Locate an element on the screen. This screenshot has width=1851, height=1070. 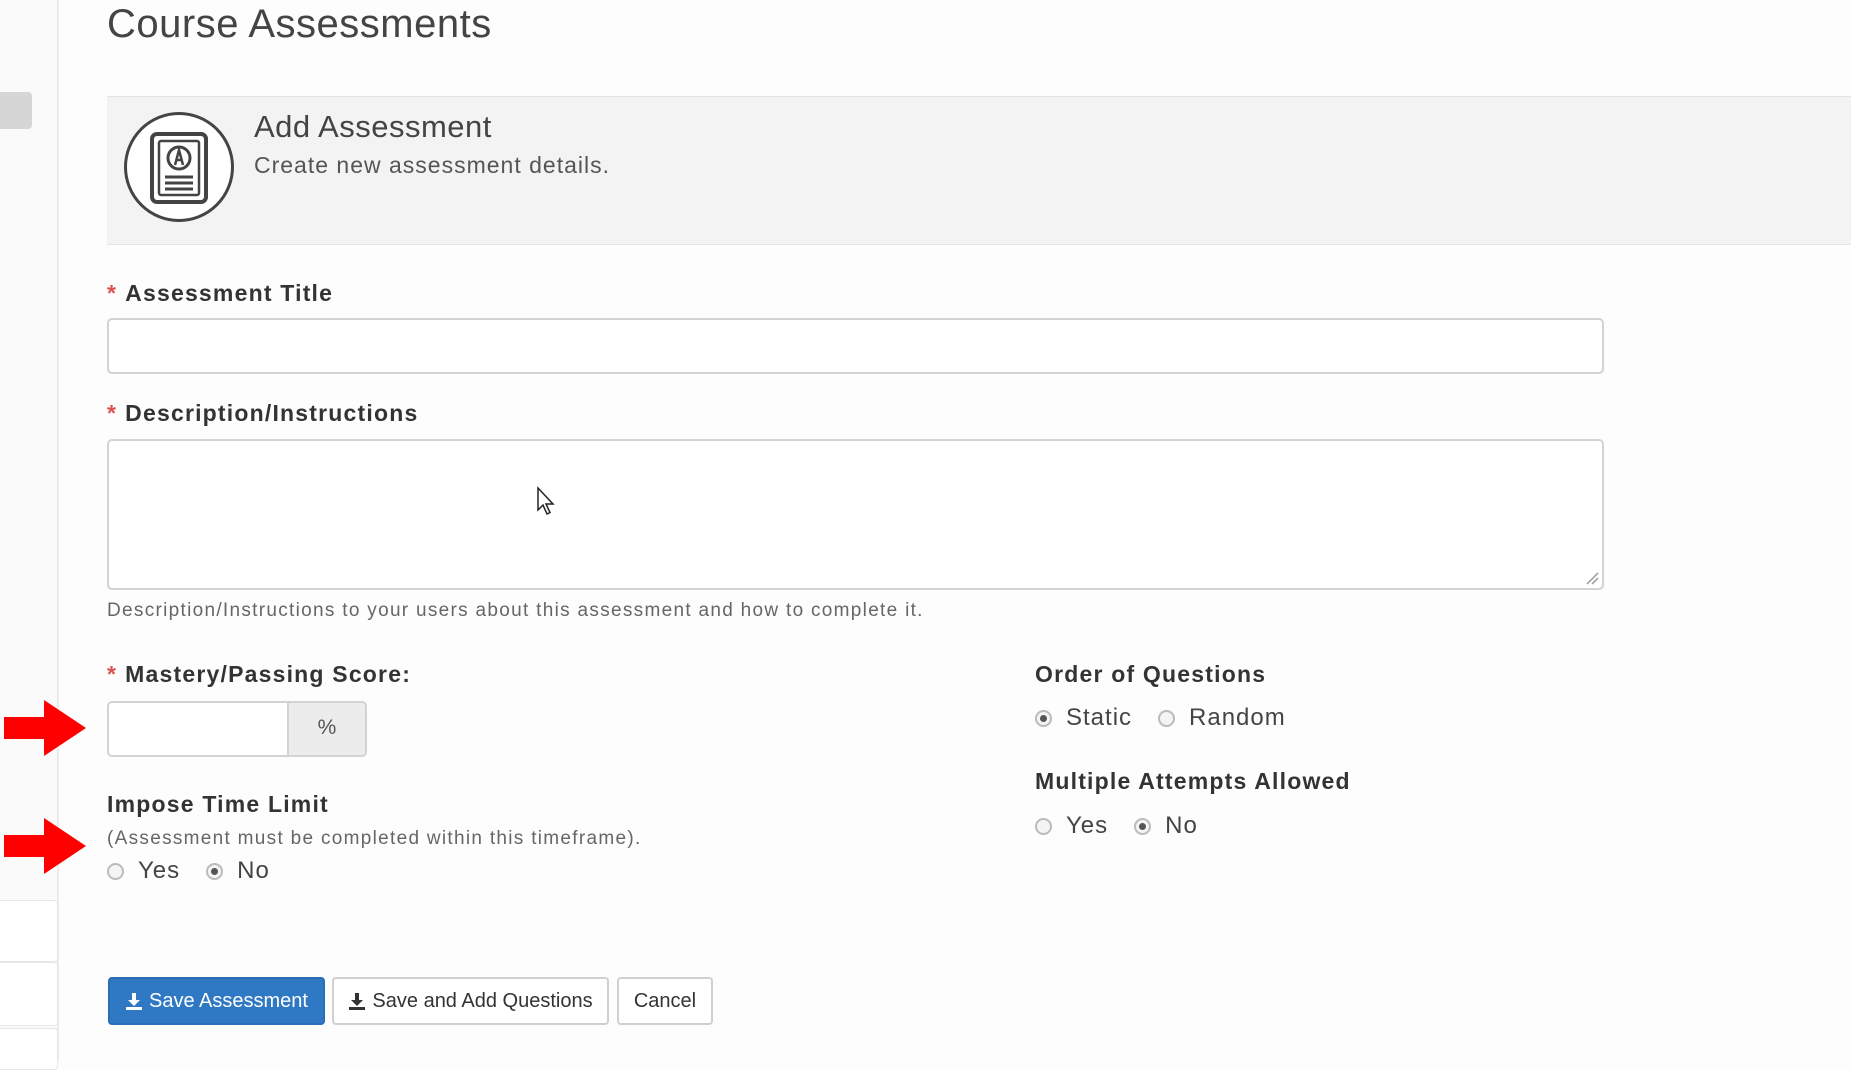
assessment-title-label: * Assessment Title is located at coordinates (220, 293).